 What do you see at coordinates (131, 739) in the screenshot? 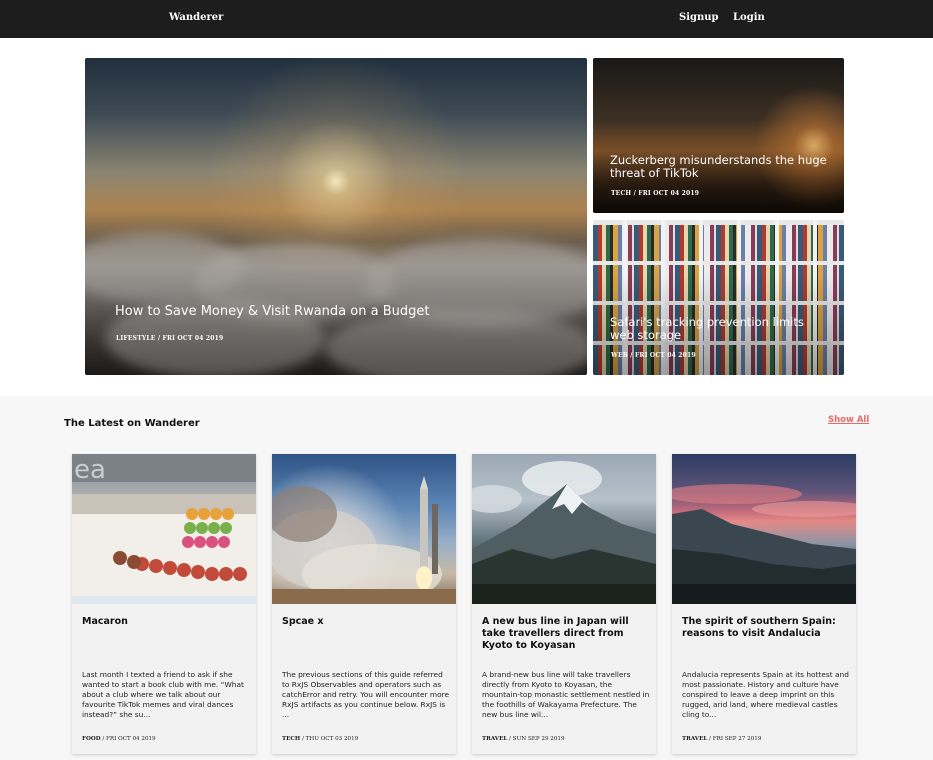
I see `card-date: FRI OCT 04 2019` at bounding box center [131, 739].